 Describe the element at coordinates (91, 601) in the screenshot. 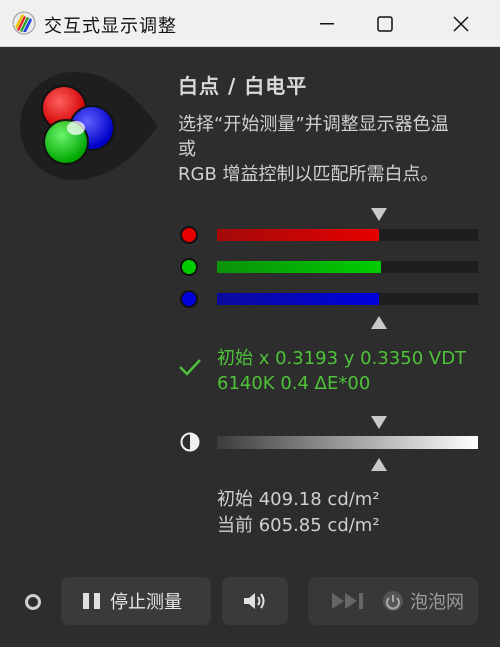

I see `pause-icon` at that location.